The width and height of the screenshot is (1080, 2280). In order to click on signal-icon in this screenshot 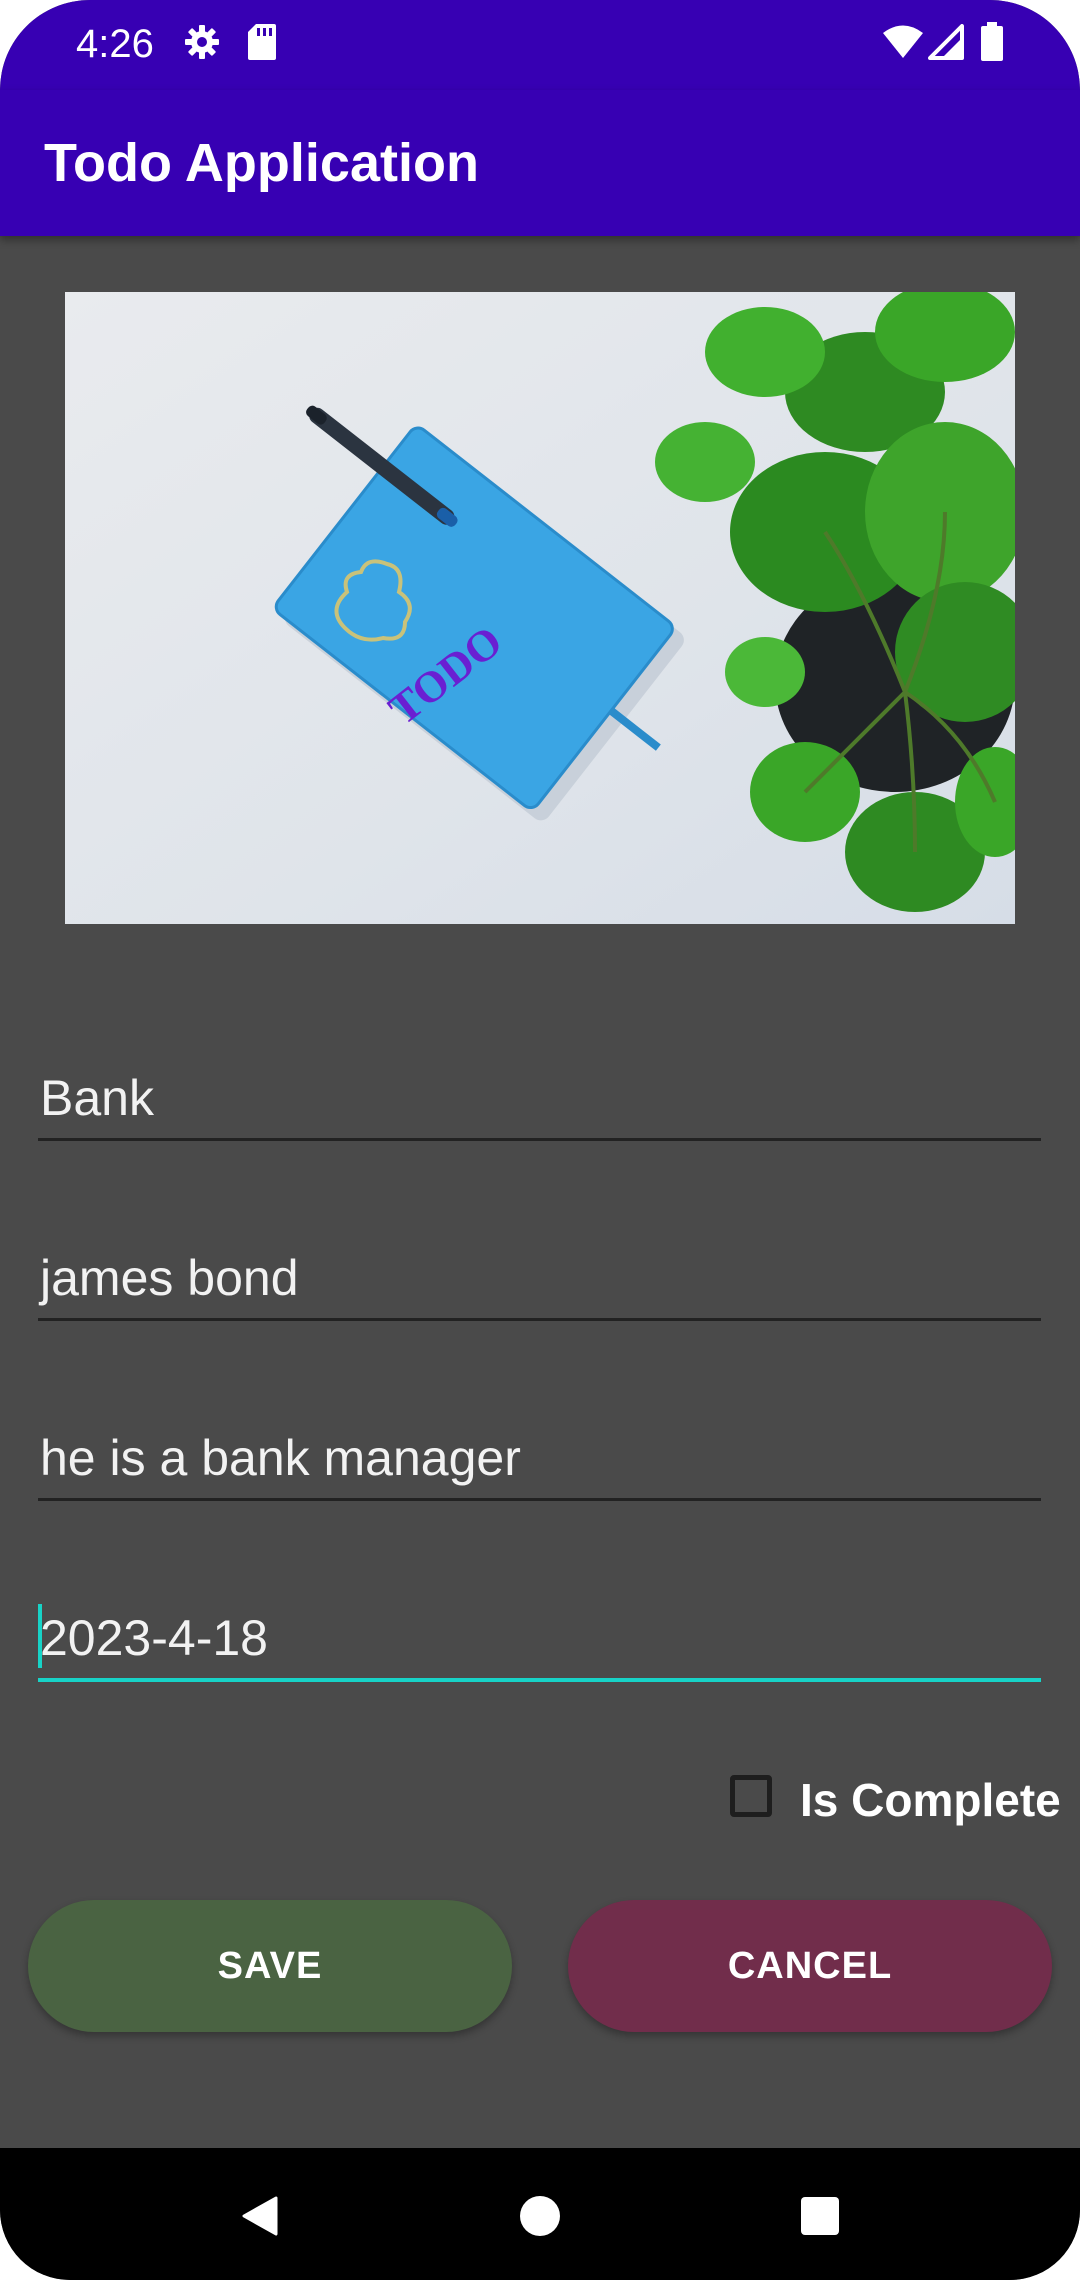, I will do `click(946, 44)`.